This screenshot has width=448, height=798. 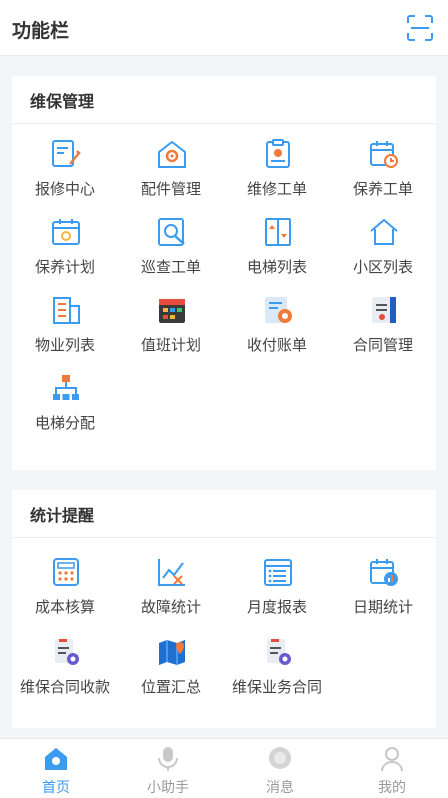 I want to click on menu-item-location-summary: 位置汇总, so click(x=171, y=663).